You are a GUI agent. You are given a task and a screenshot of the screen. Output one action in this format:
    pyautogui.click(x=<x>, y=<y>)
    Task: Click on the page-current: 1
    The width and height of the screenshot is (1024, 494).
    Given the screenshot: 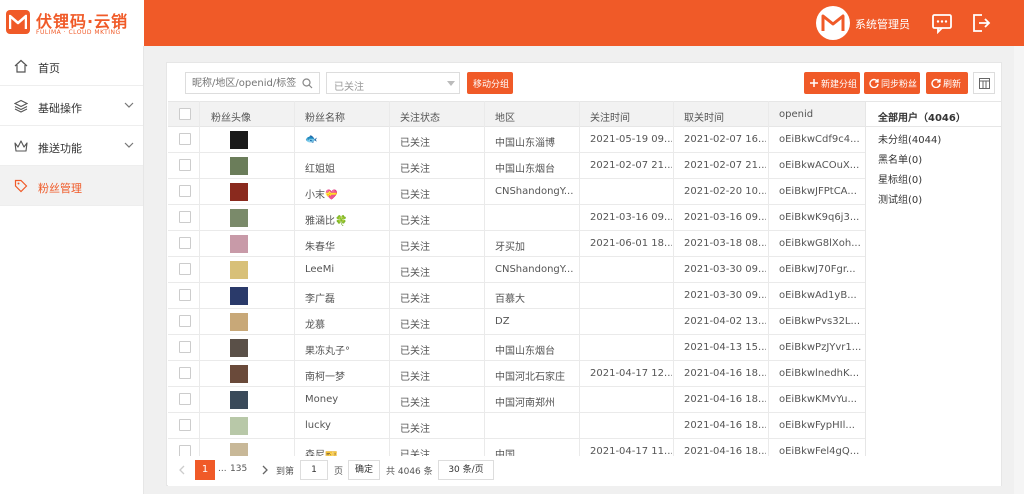 What is the action you would take?
    pyautogui.click(x=205, y=470)
    